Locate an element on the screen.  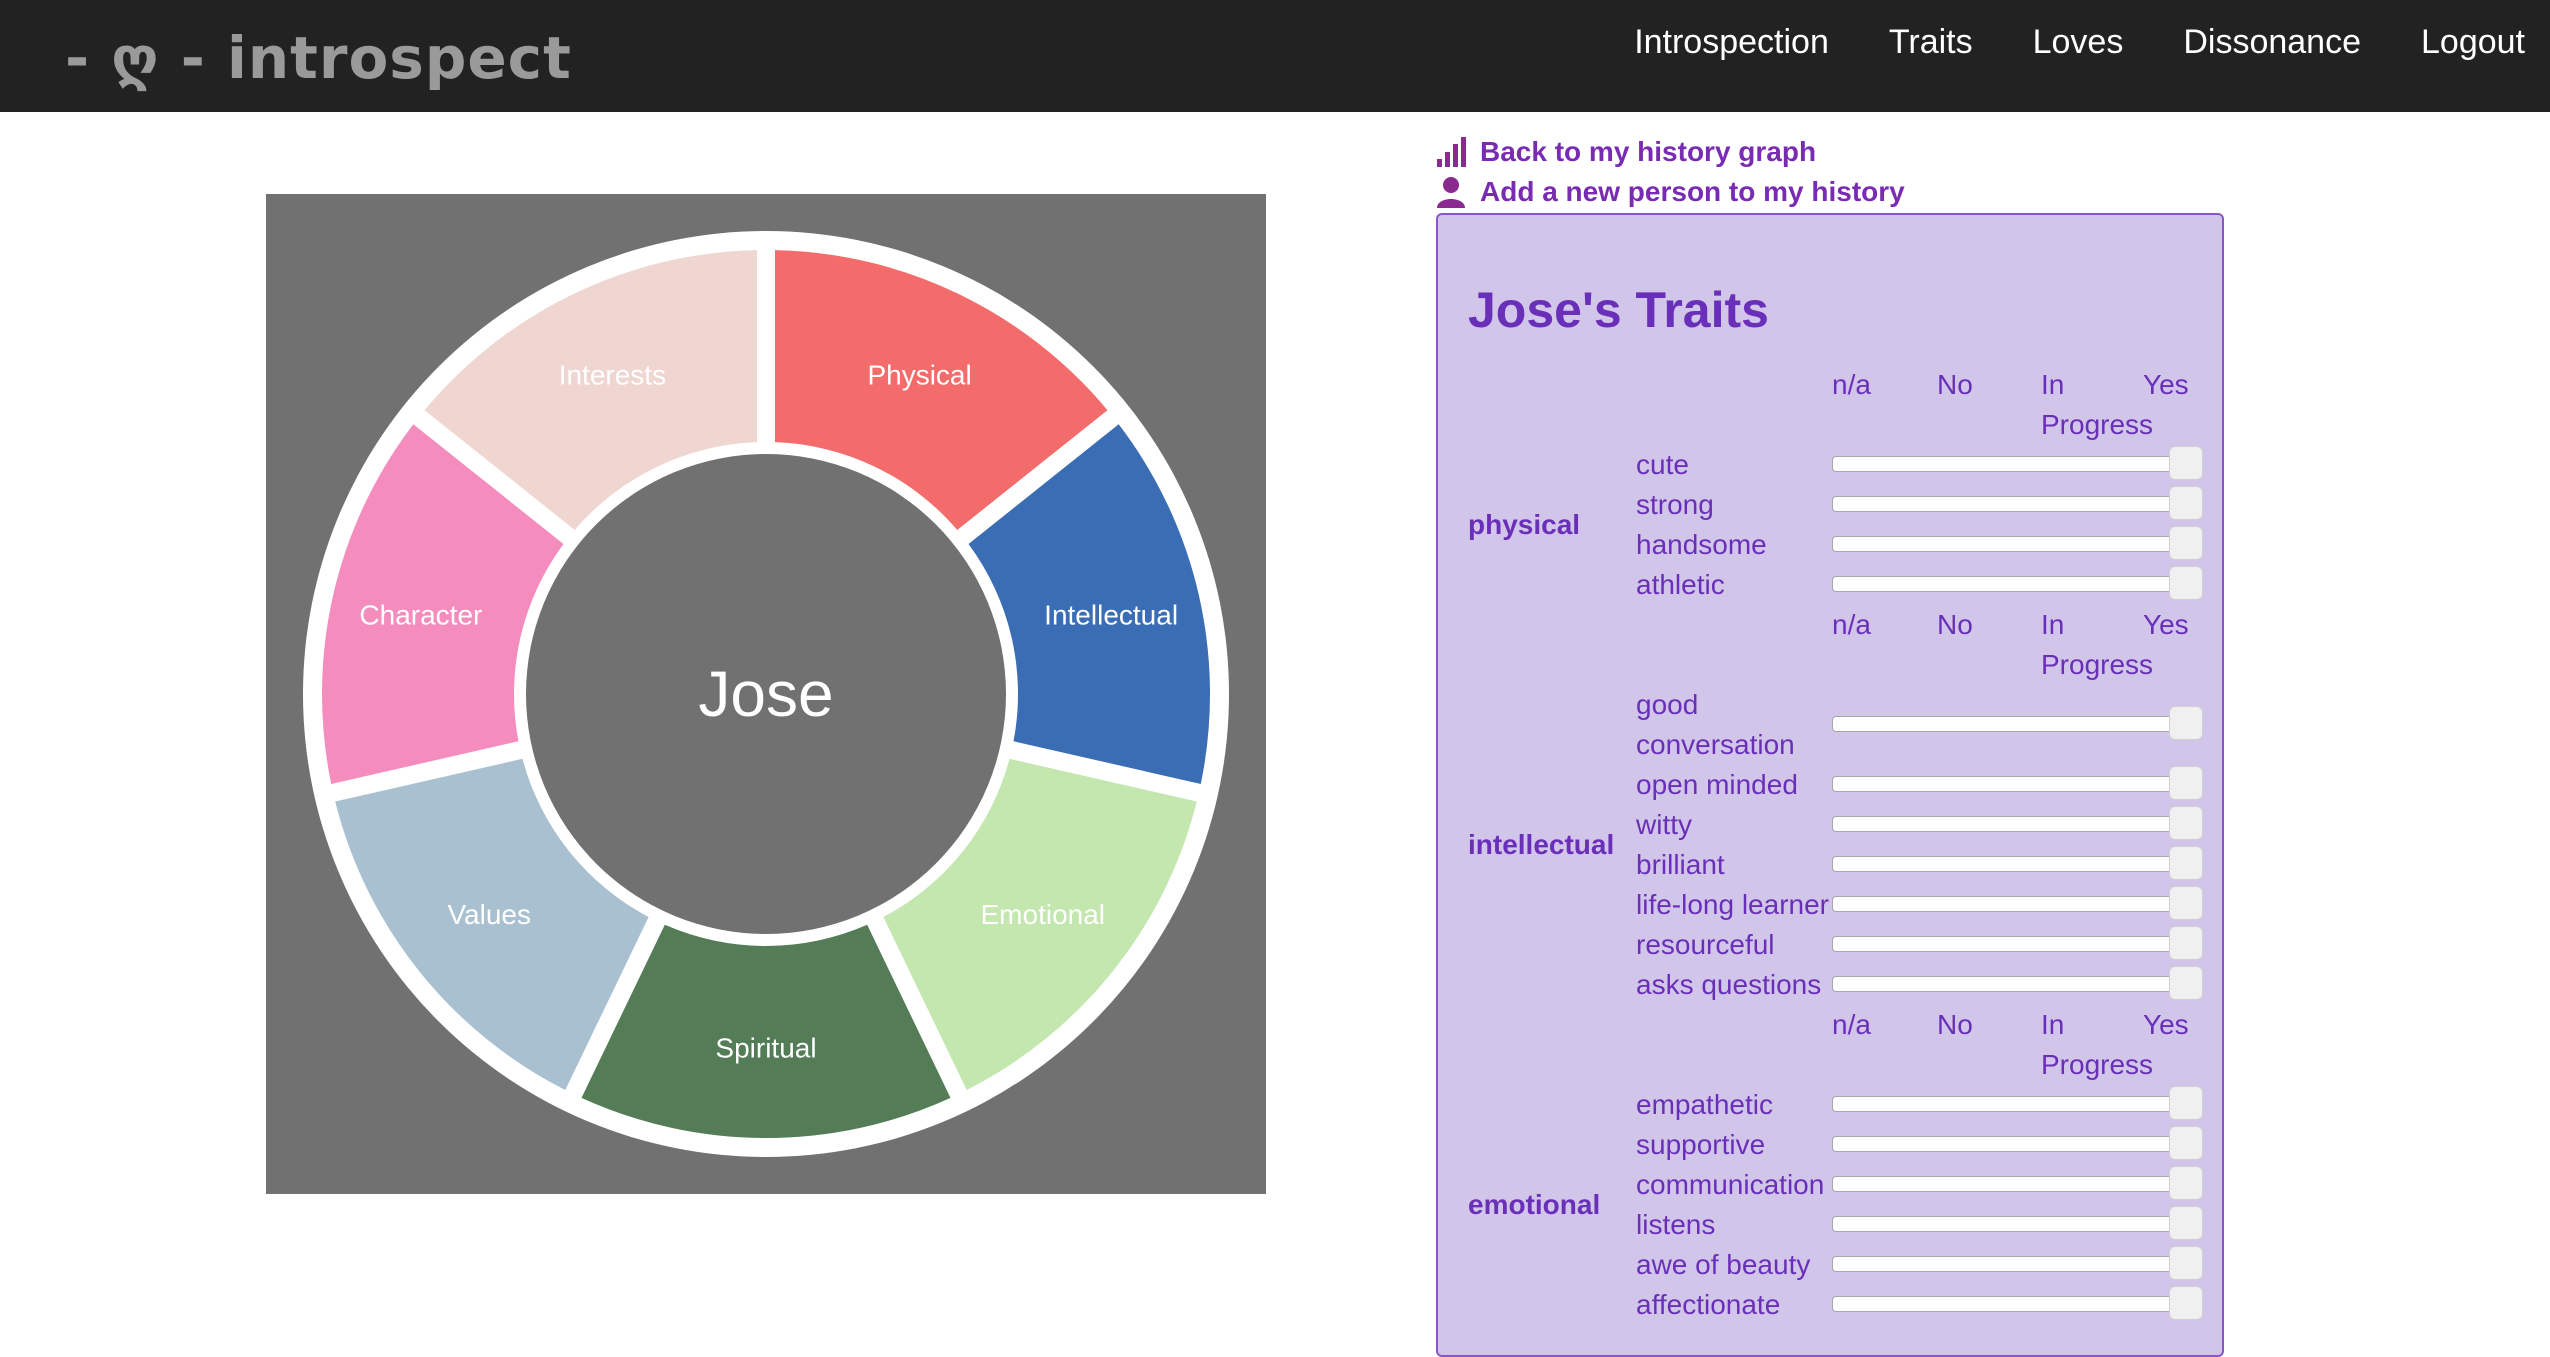
trait-row: asks questions is located at coordinates (1830, 985).